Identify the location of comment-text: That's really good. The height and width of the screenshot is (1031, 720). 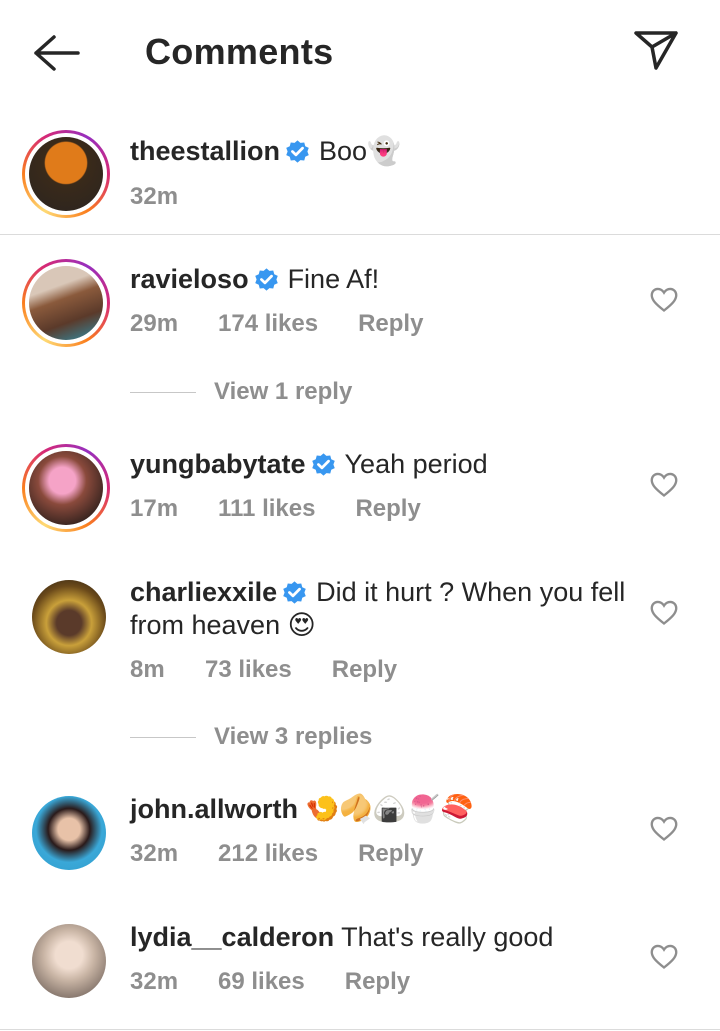
(447, 937).